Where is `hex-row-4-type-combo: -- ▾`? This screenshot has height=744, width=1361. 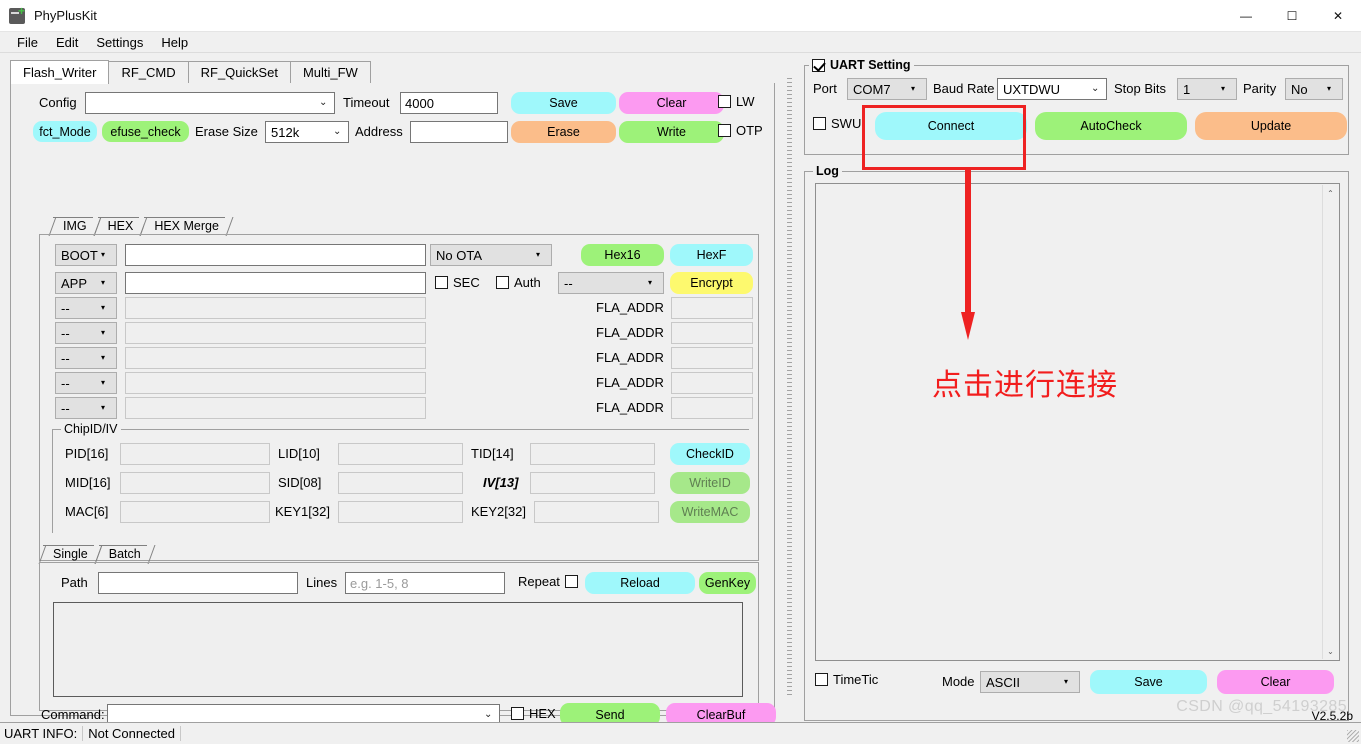 hex-row-4-type-combo: -- ▾ is located at coordinates (86, 358).